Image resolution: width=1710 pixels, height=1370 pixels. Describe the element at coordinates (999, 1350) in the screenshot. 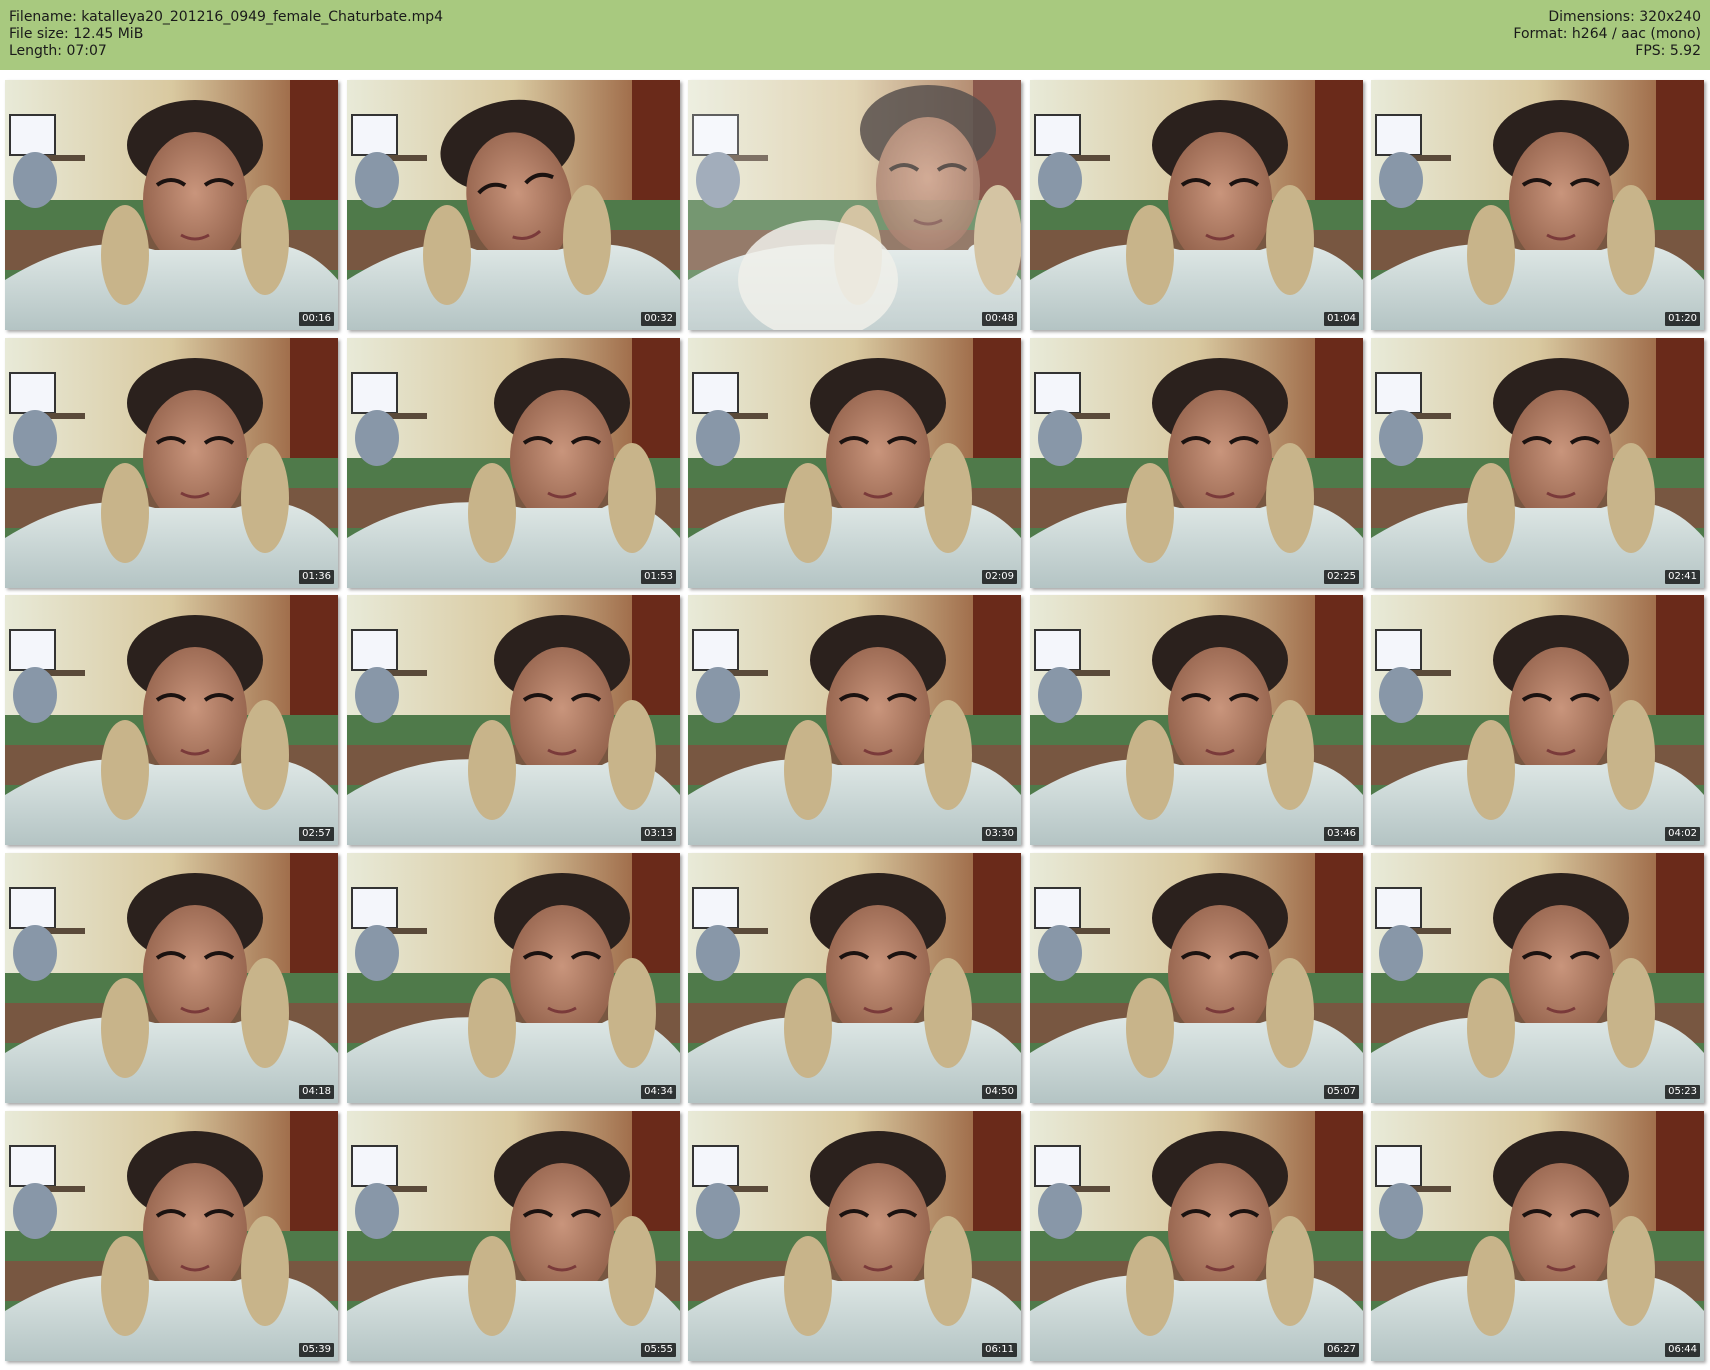

I see `frame-timestamp: 06:11` at that location.